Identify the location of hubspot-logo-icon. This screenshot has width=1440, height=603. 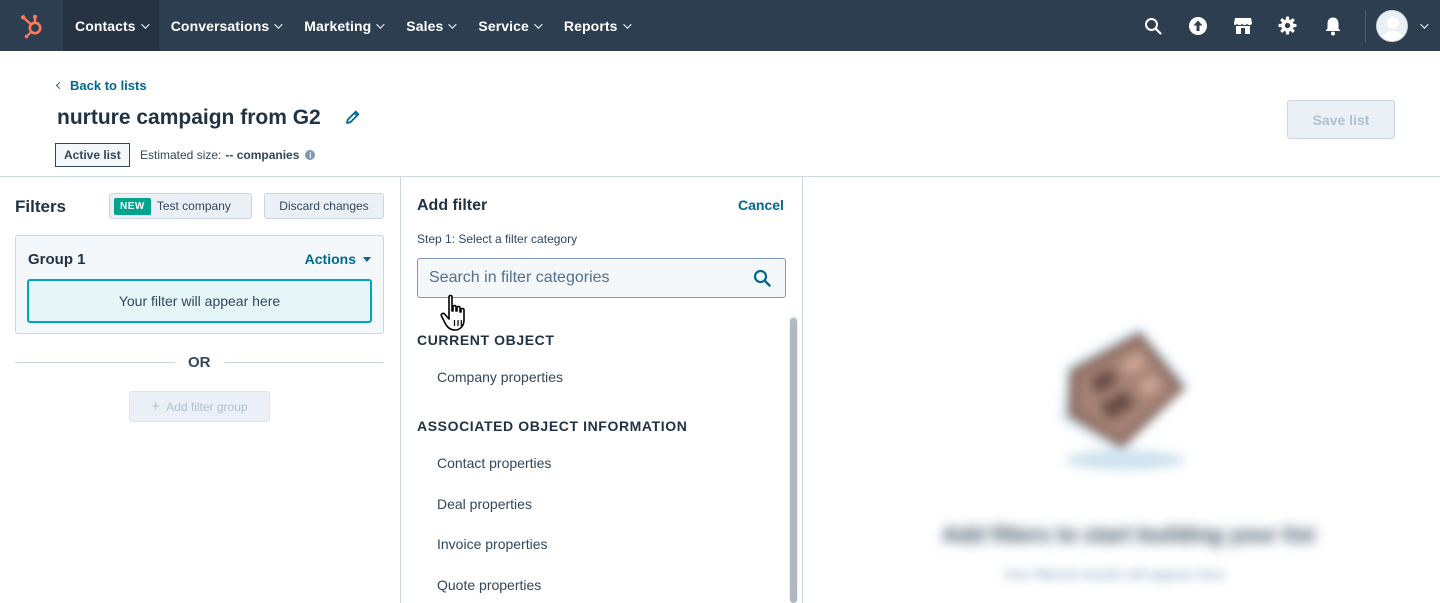
(31, 25).